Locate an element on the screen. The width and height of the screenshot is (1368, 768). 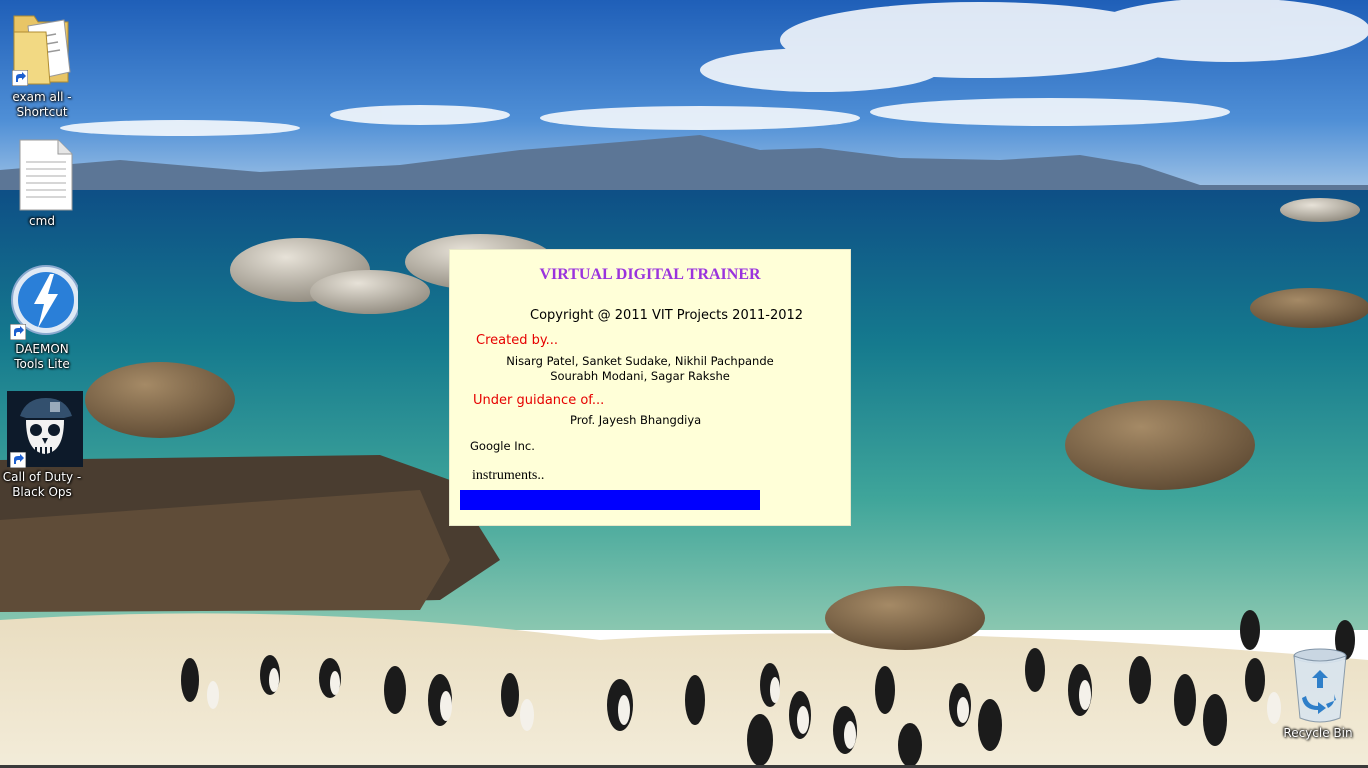
desktop-icon-label: exam all - Shortcut is located at coordinates (42, 104).